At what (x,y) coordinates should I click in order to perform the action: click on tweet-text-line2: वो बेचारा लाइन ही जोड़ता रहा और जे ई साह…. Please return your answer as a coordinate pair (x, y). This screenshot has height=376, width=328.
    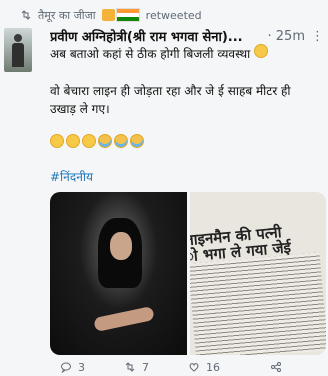
    Looking at the image, I should click on (170, 100).